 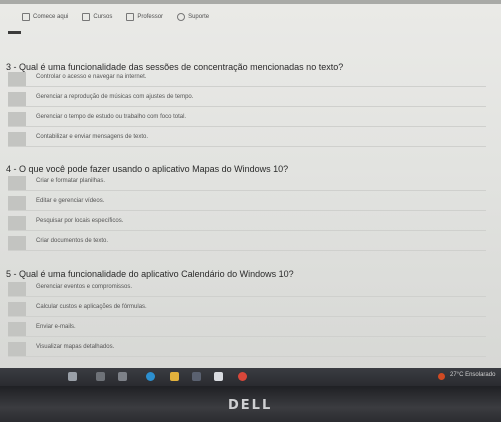 I want to click on chrome-icon, so click(x=242, y=376).